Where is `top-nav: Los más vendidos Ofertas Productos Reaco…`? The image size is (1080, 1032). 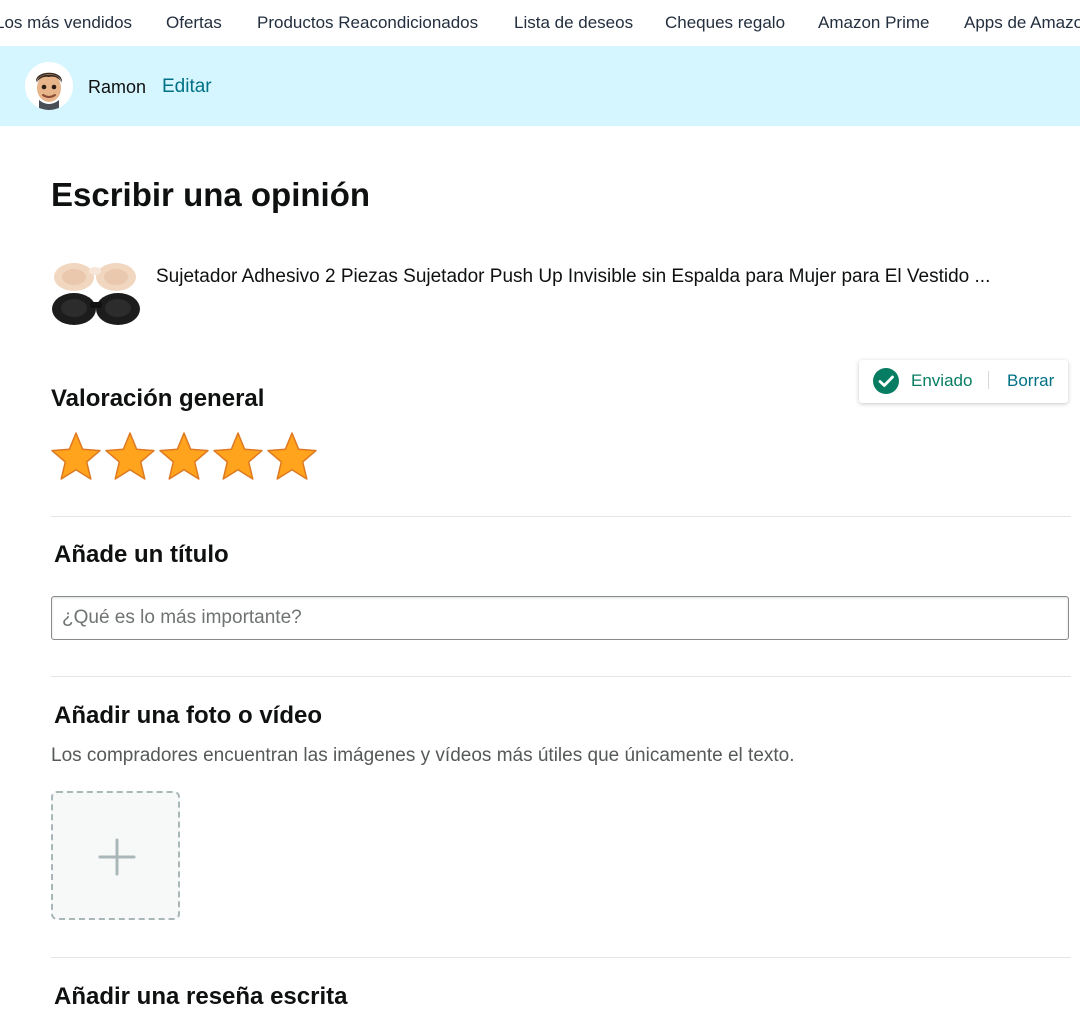 top-nav: Los más vendidos Ofertas Productos Reaco… is located at coordinates (540, 23).